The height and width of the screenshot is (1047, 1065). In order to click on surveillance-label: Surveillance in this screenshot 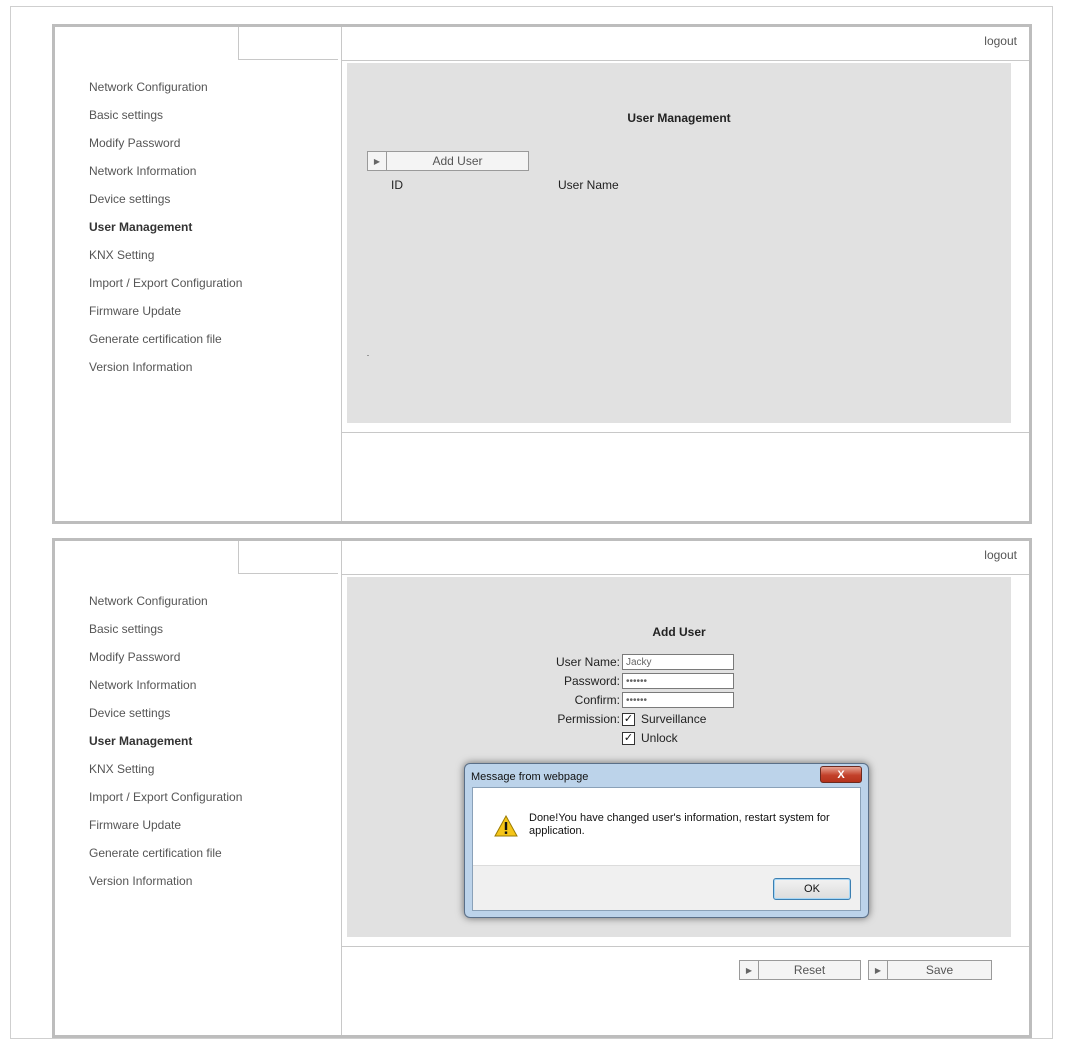, I will do `click(674, 719)`.